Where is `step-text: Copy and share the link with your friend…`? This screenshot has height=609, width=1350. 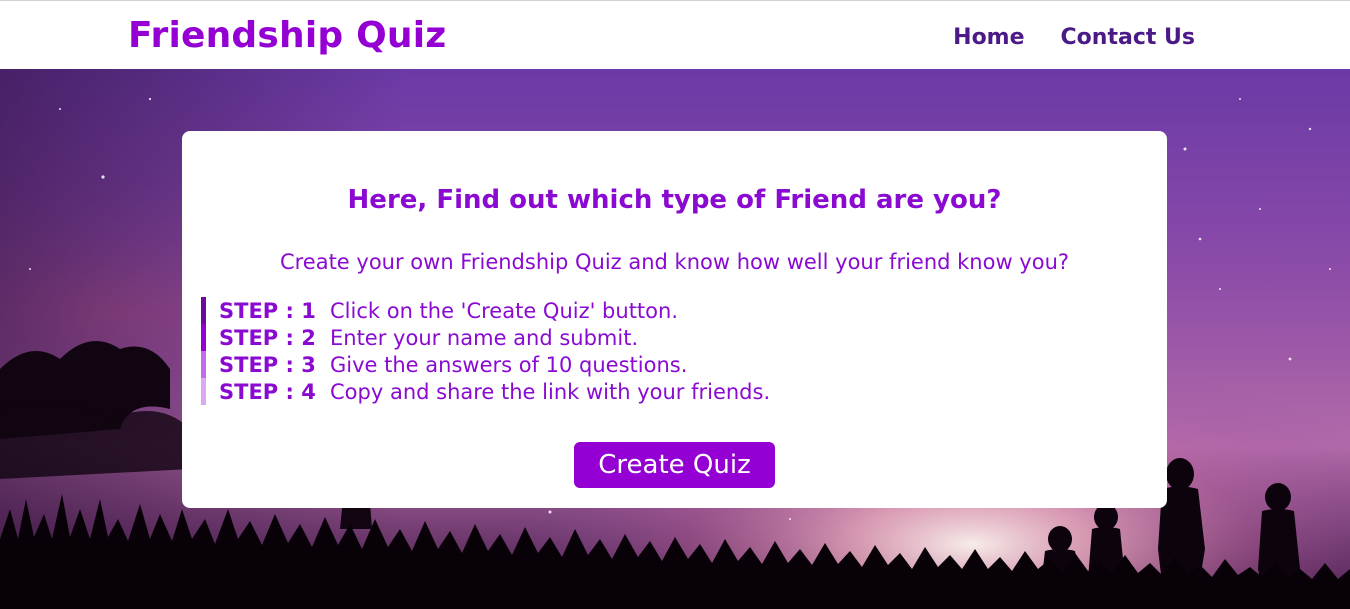 step-text: Copy and share the link with your friend… is located at coordinates (550, 391).